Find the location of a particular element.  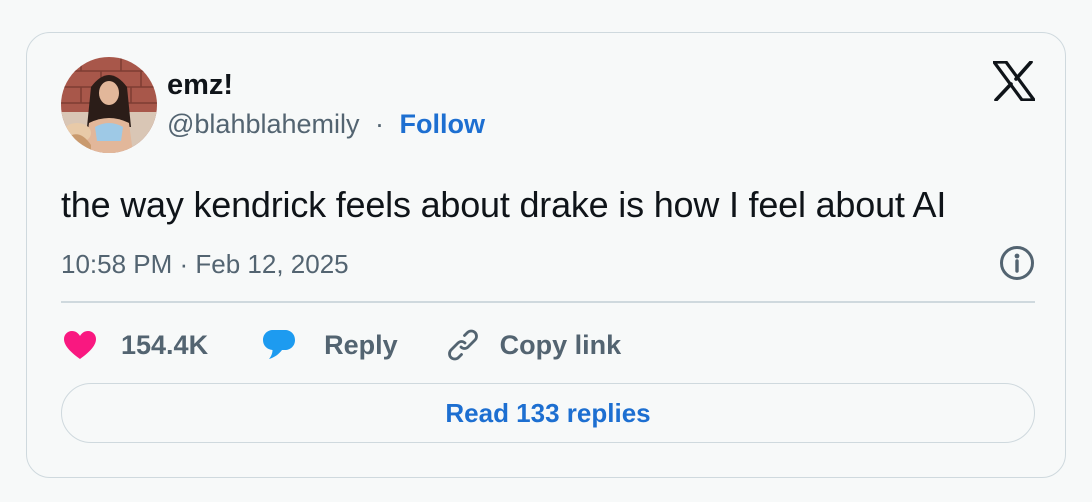

reply-button: Reply is located at coordinates (330, 345).